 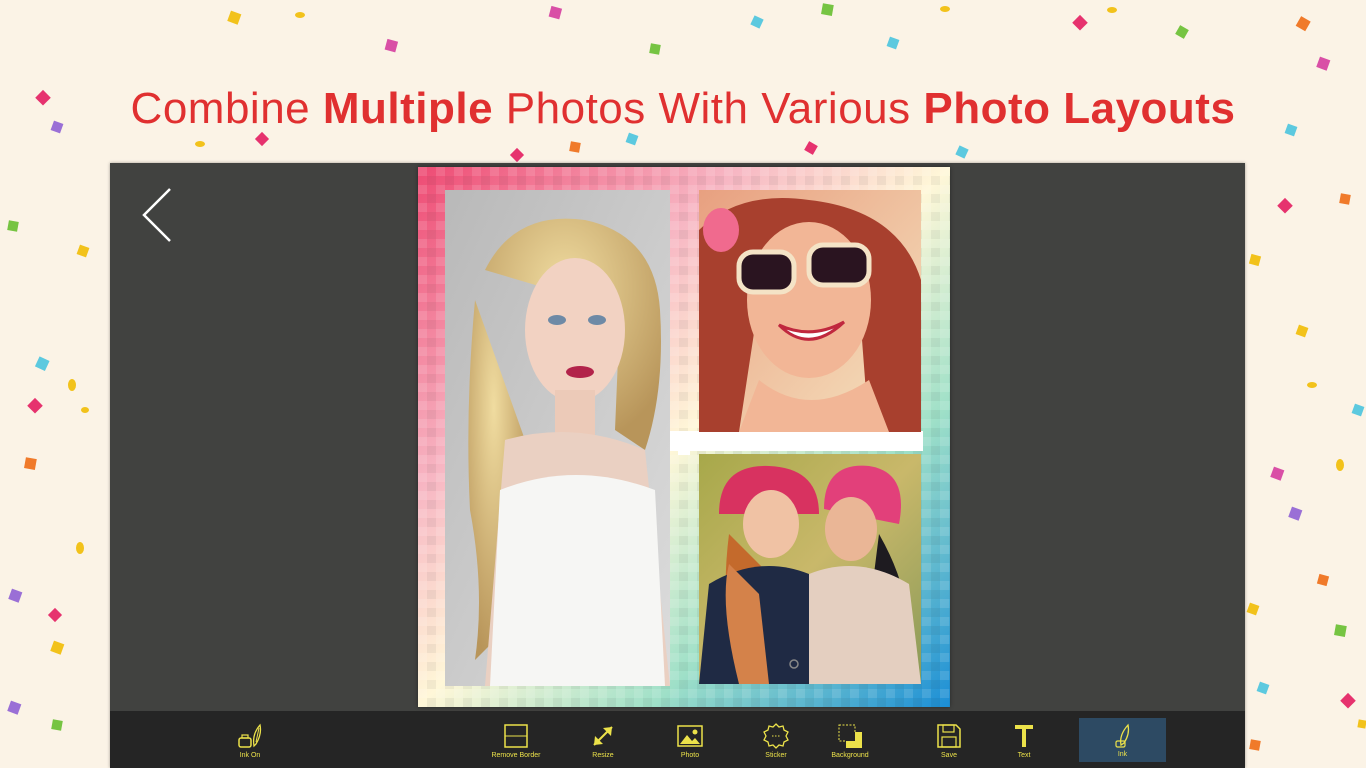 I want to click on resize-label: Resize, so click(x=603, y=755).